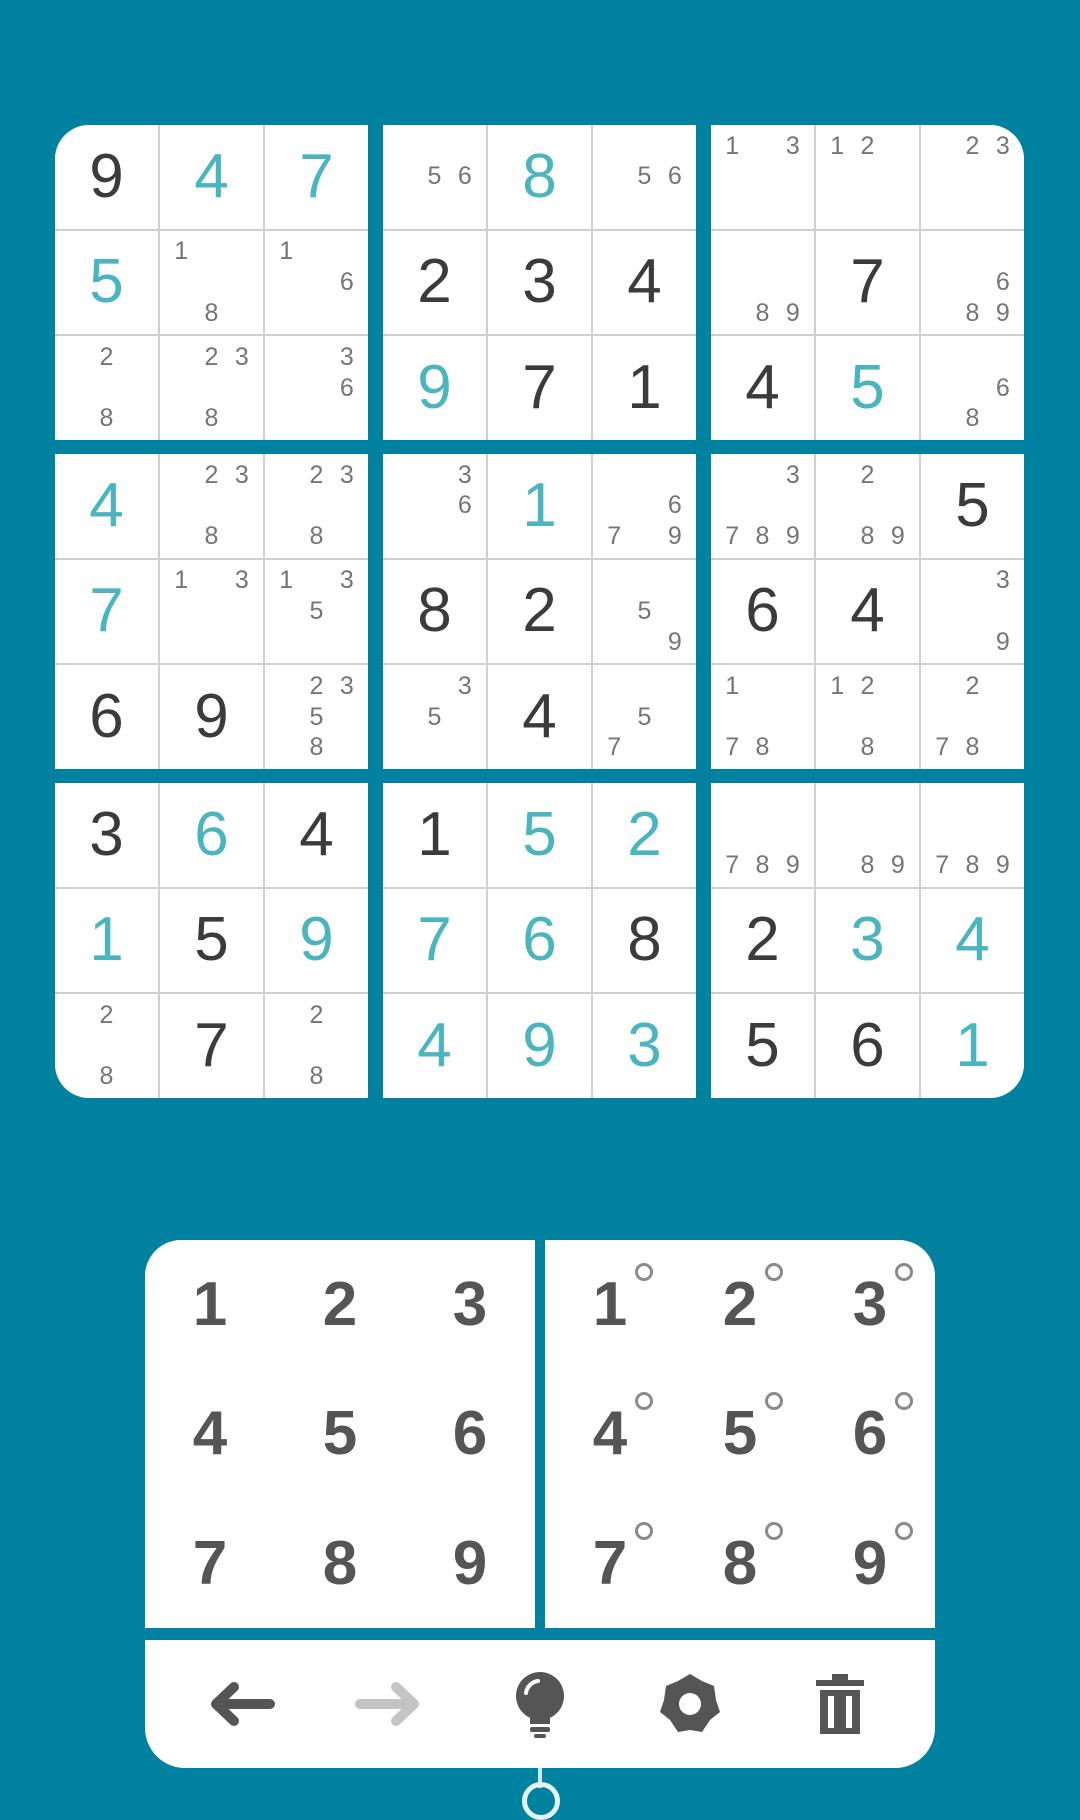 Image resolution: width=1080 pixels, height=1820 pixels. What do you see at coordinates (870, 1304) in the screenshot?
I see `note-key-3: 3` at bounding box center [870, 1304].